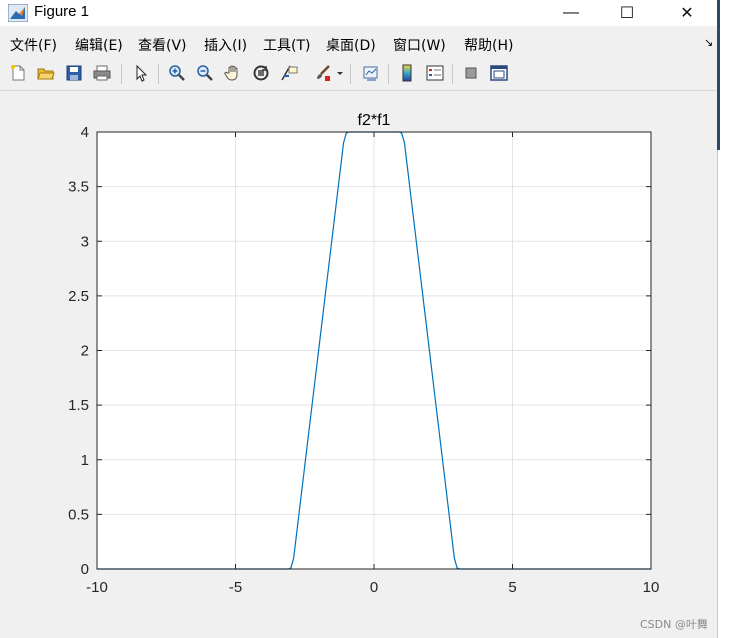 Image resolution: width=739 pixels, height=638 pixels. Describe the element at coordinates (205, 73) in the screenshot. I see `zoom-out-icon` at that location.